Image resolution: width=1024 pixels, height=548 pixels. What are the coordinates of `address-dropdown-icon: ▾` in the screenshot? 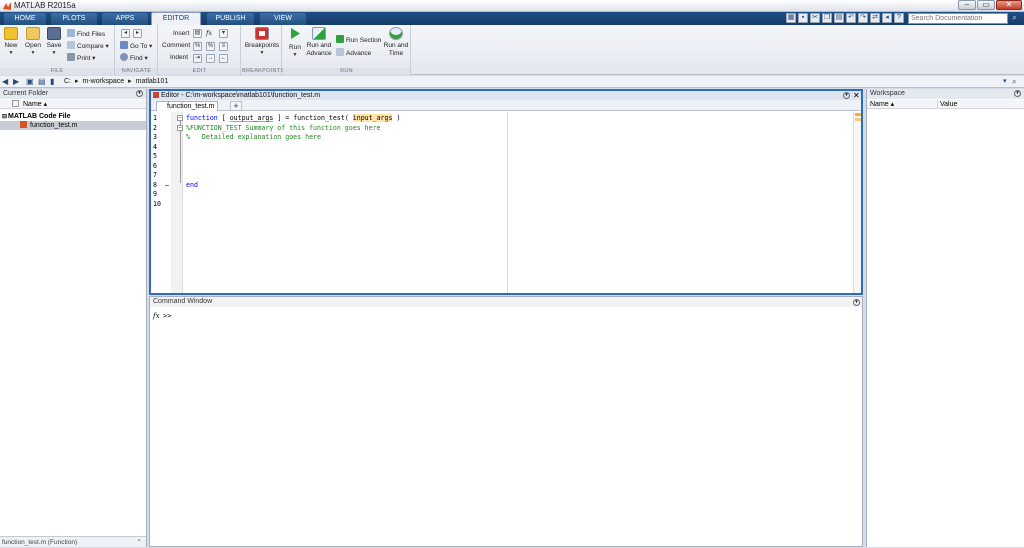 It's located at (1005, 82).